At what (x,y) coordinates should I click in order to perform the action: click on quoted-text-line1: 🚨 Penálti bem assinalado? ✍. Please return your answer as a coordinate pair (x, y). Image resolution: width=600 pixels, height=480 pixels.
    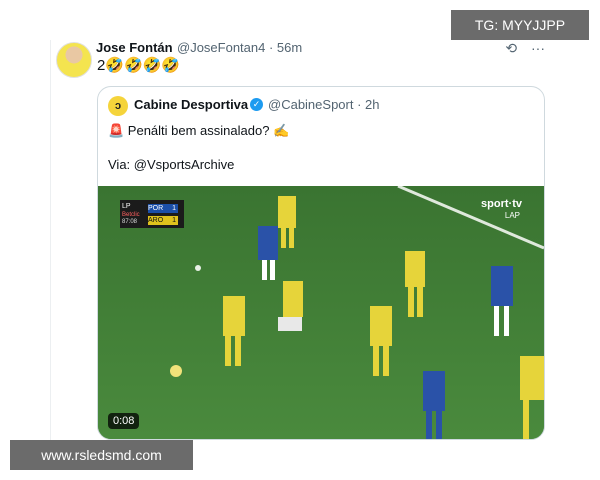
    Looking at the image, I should click on (199, 130).